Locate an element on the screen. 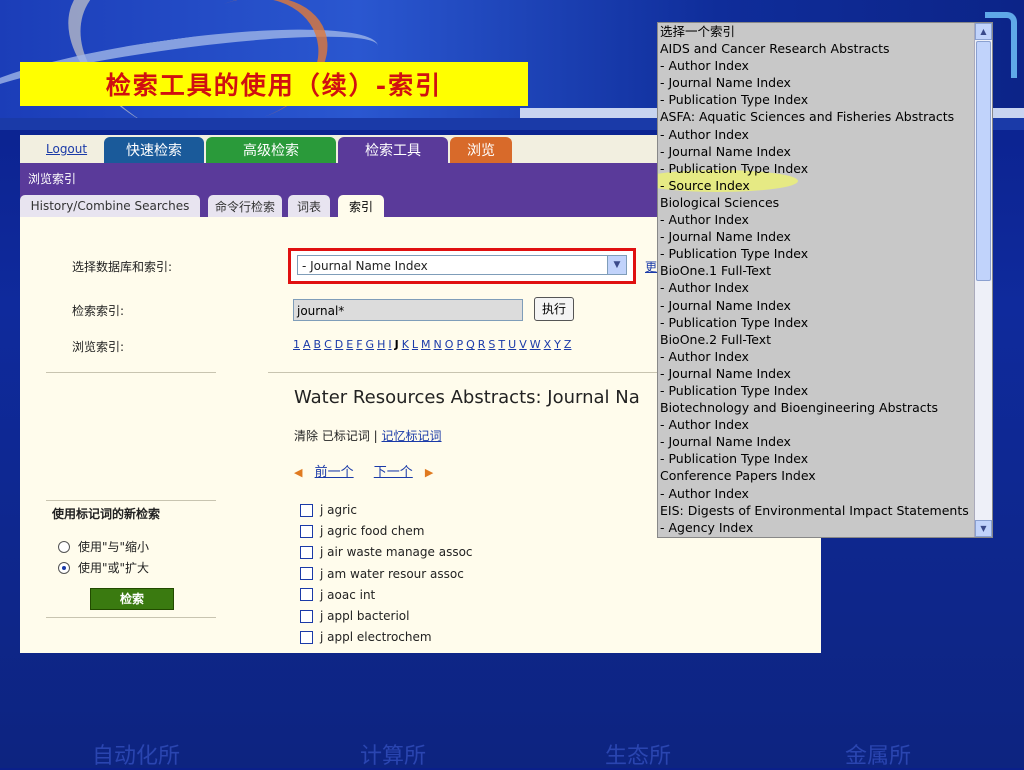  slide-title-box: 检索工具的使用（续）-索引 is located at coordinates (274, 84).